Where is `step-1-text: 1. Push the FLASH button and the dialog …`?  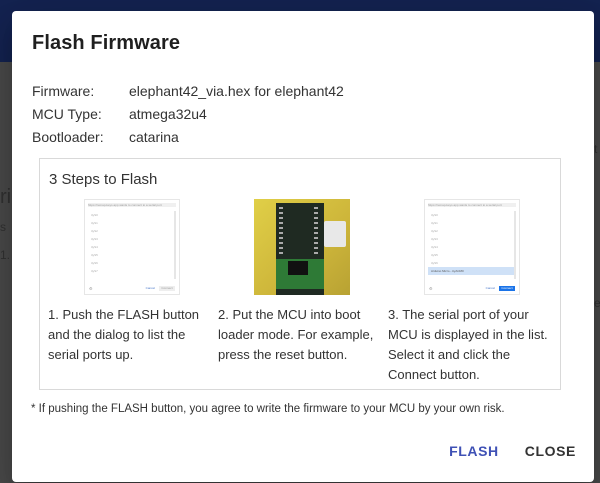
step-1-text: 1. Push the FLASH button and the dialog … is located at coordinates (124, 334).